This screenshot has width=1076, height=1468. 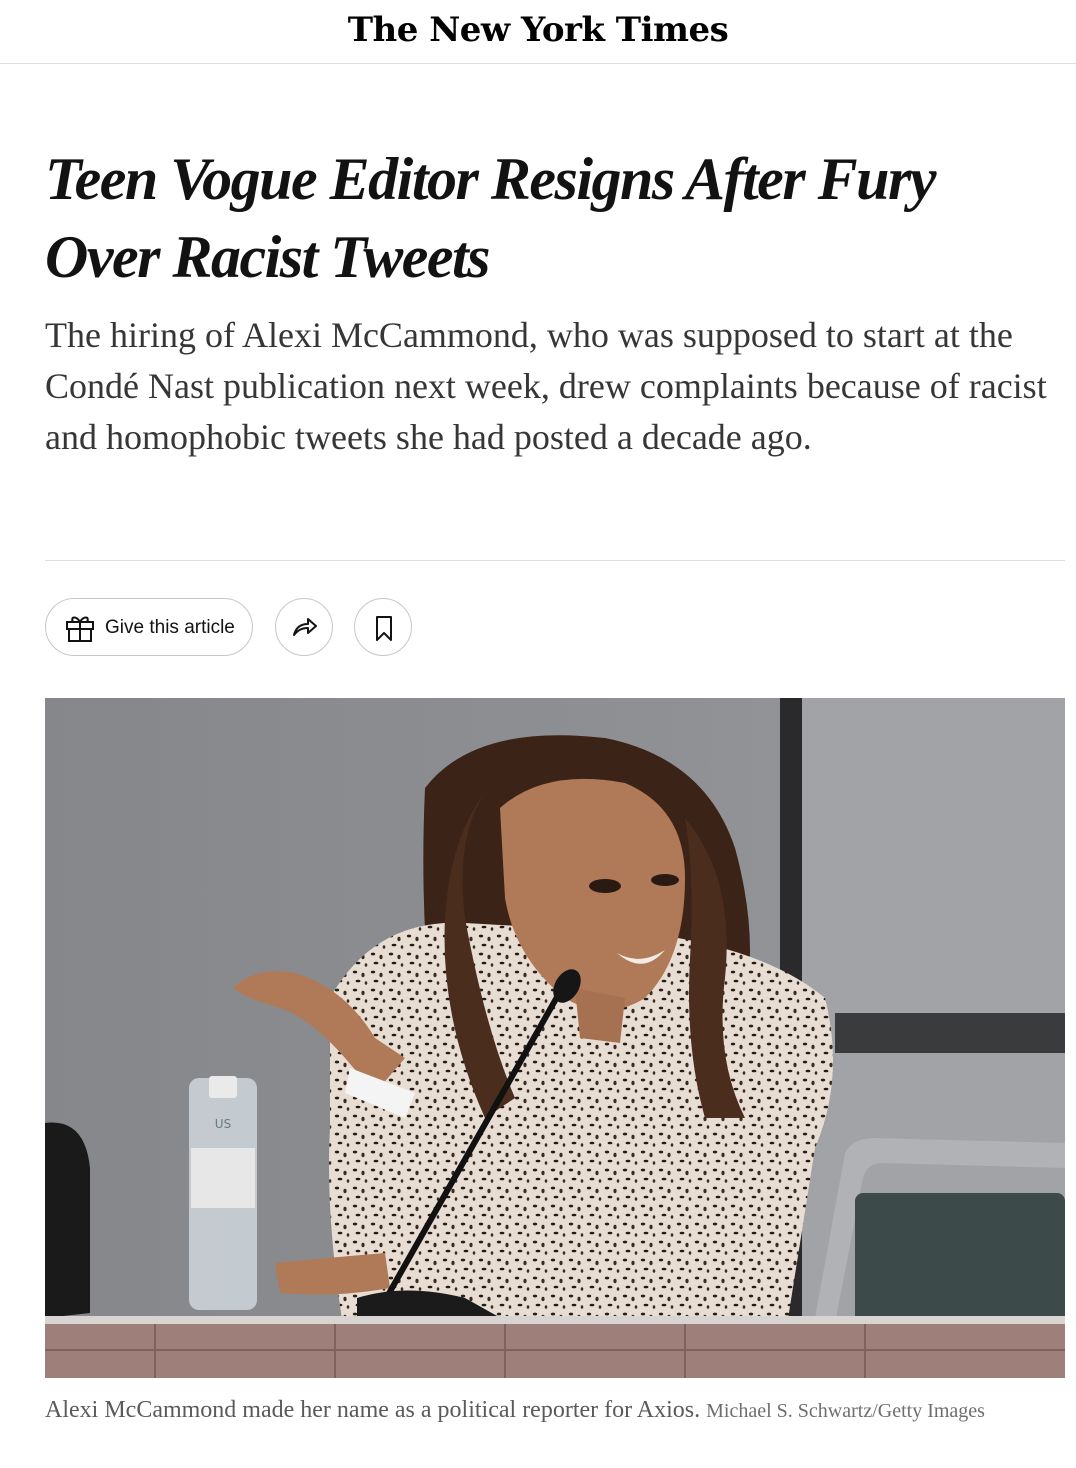 I want to click on share-toolbar: Give this article, so click(x=345, y=627).